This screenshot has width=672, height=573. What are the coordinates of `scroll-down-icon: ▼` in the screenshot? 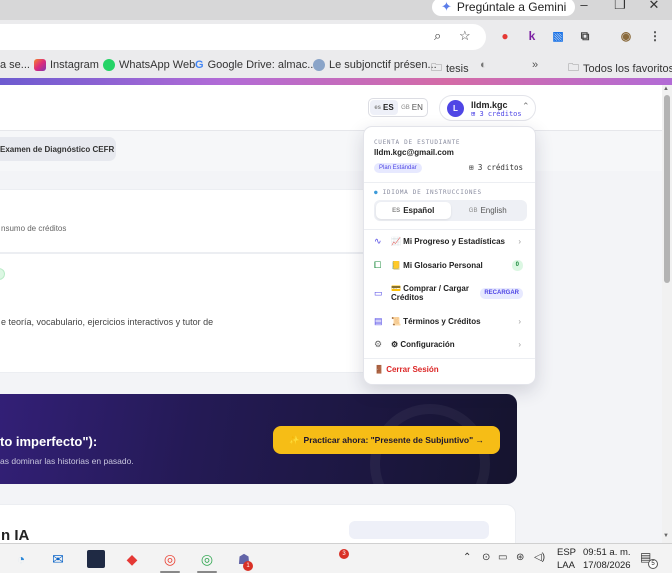 It's located at (666, 536).